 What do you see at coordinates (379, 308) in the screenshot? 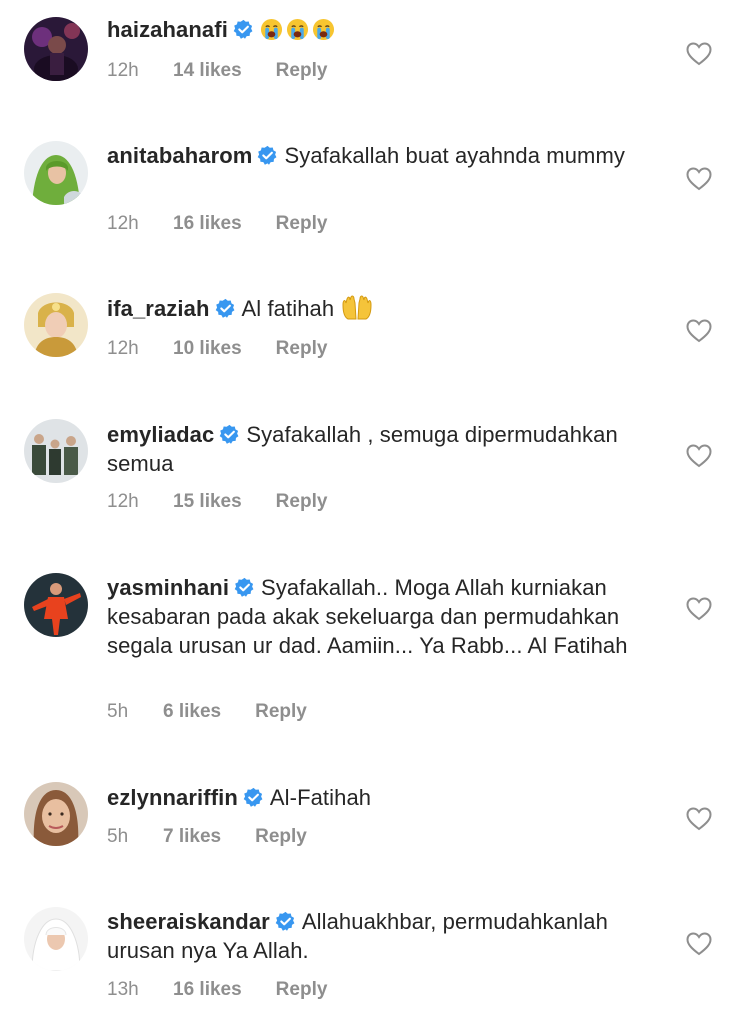
I see `comment-text: ifa_raziah Al fatihah` at bounding box center [379, 308].